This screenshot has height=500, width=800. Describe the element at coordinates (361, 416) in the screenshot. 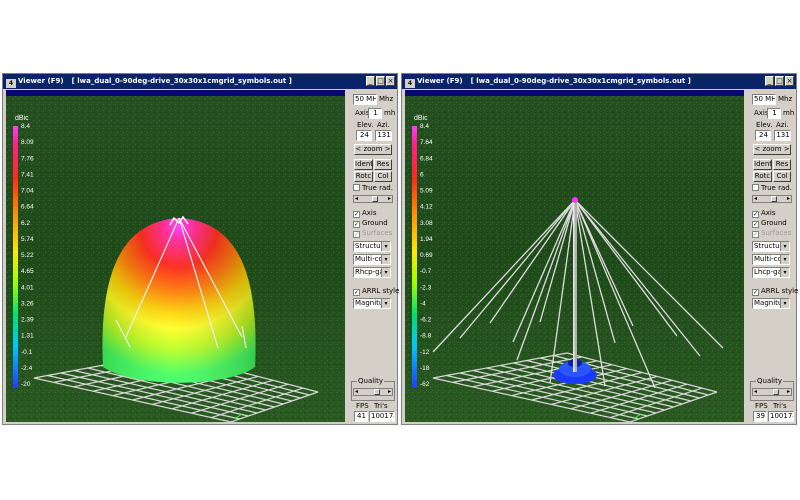

I see `fps-value: 41` at that location.